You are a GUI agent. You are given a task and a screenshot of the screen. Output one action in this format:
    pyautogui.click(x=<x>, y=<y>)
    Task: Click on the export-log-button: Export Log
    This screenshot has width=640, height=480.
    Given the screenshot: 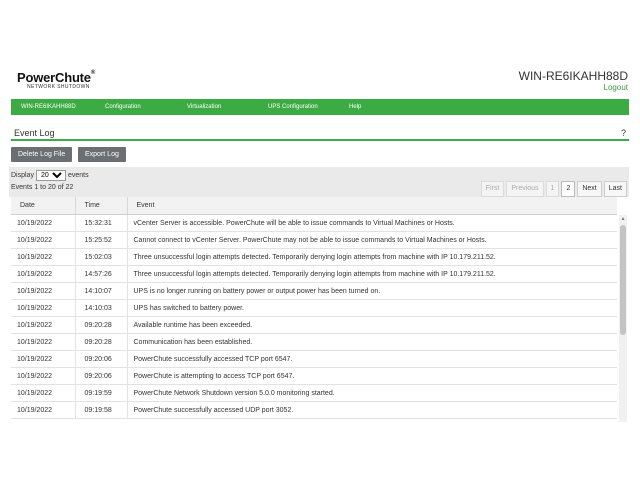 What is the action you would take?
    pyautogui.click(x=102, y=154)
    